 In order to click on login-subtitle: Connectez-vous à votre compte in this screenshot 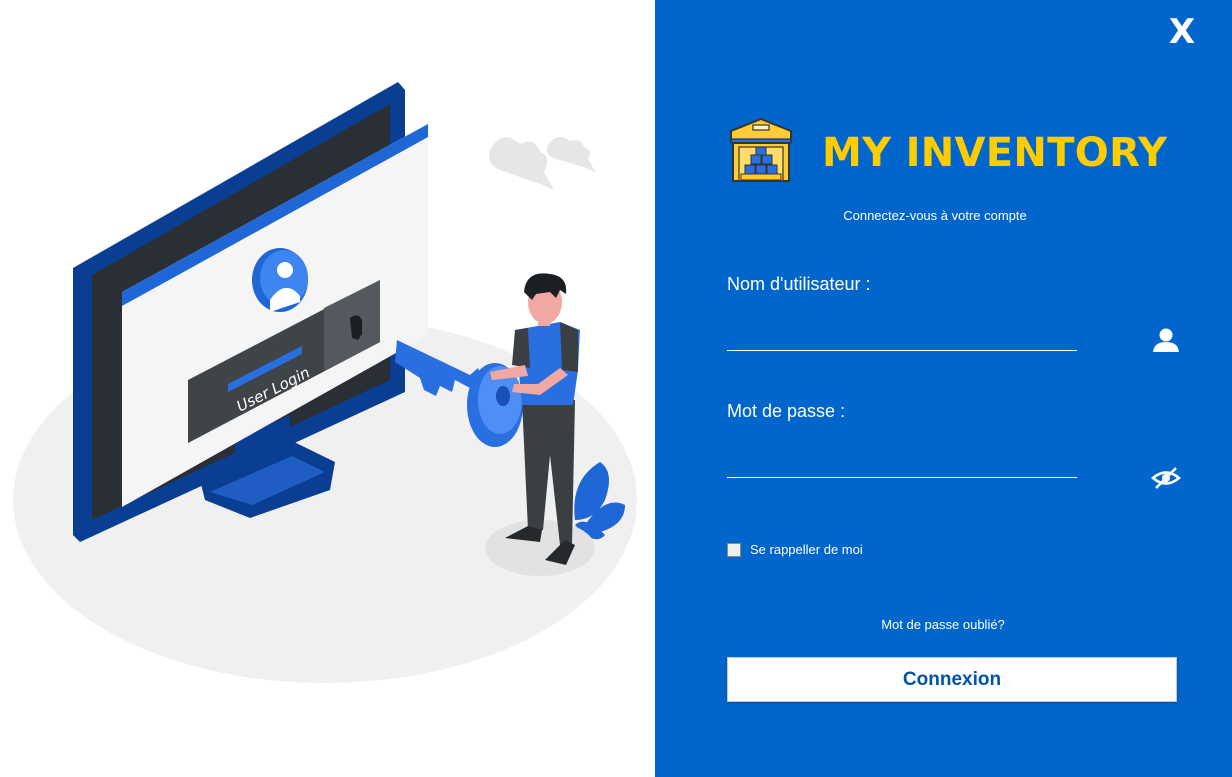, I will do `click(935, 215)`.